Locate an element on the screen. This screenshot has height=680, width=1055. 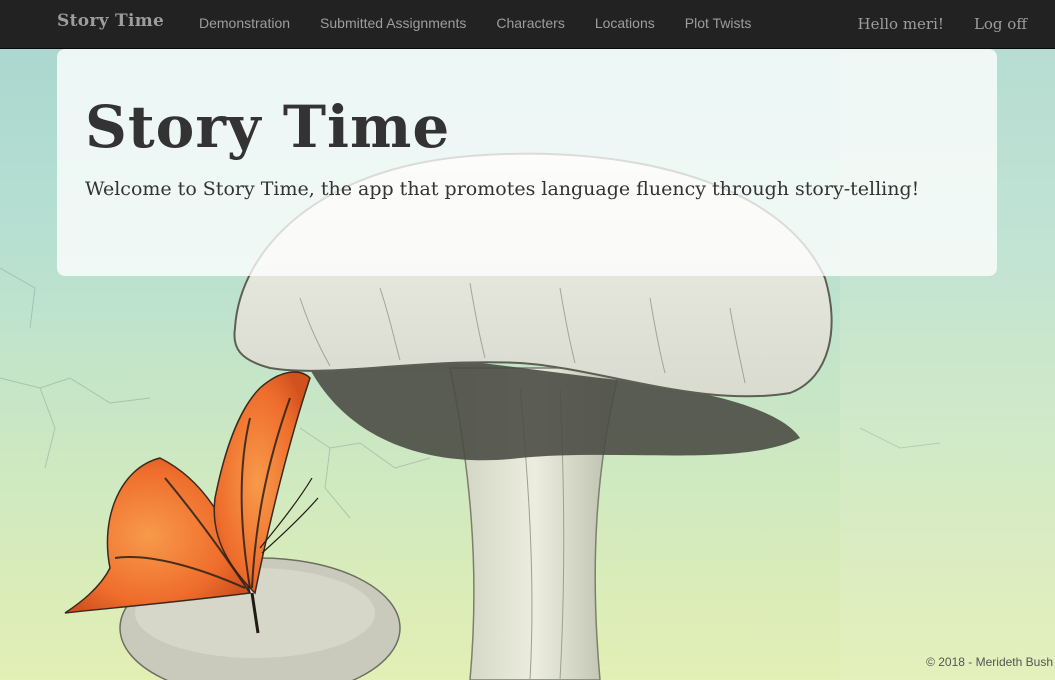
page-title: Story Time is located at coordinates (268, 127).